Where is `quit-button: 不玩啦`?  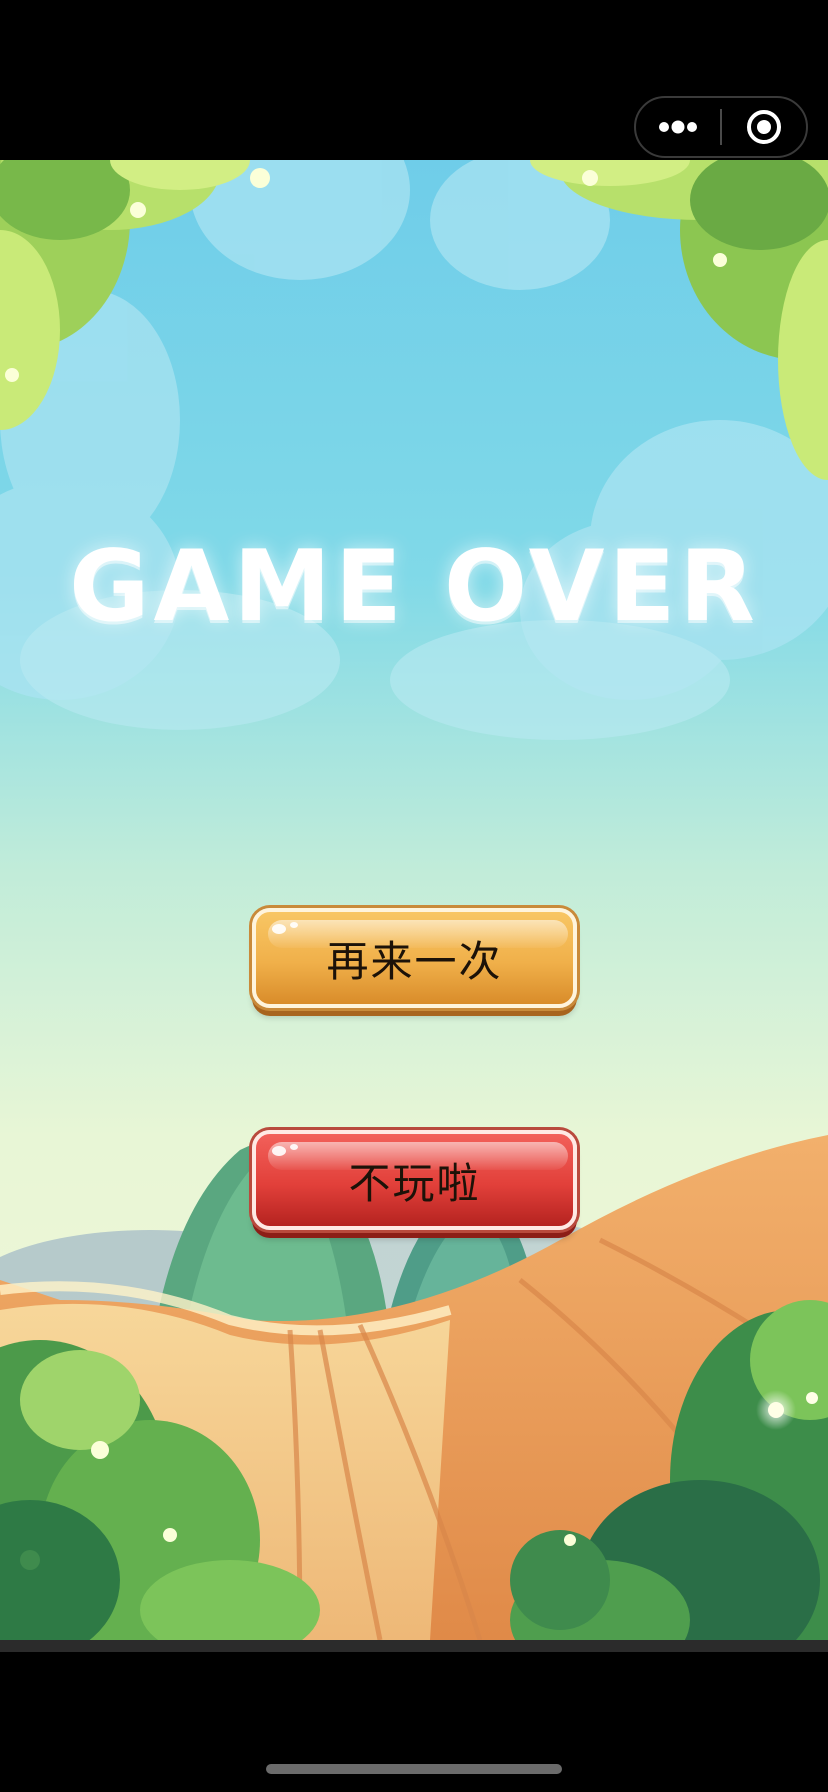 quit-button: 不玩啦 is located at coordinates (414, 1180).